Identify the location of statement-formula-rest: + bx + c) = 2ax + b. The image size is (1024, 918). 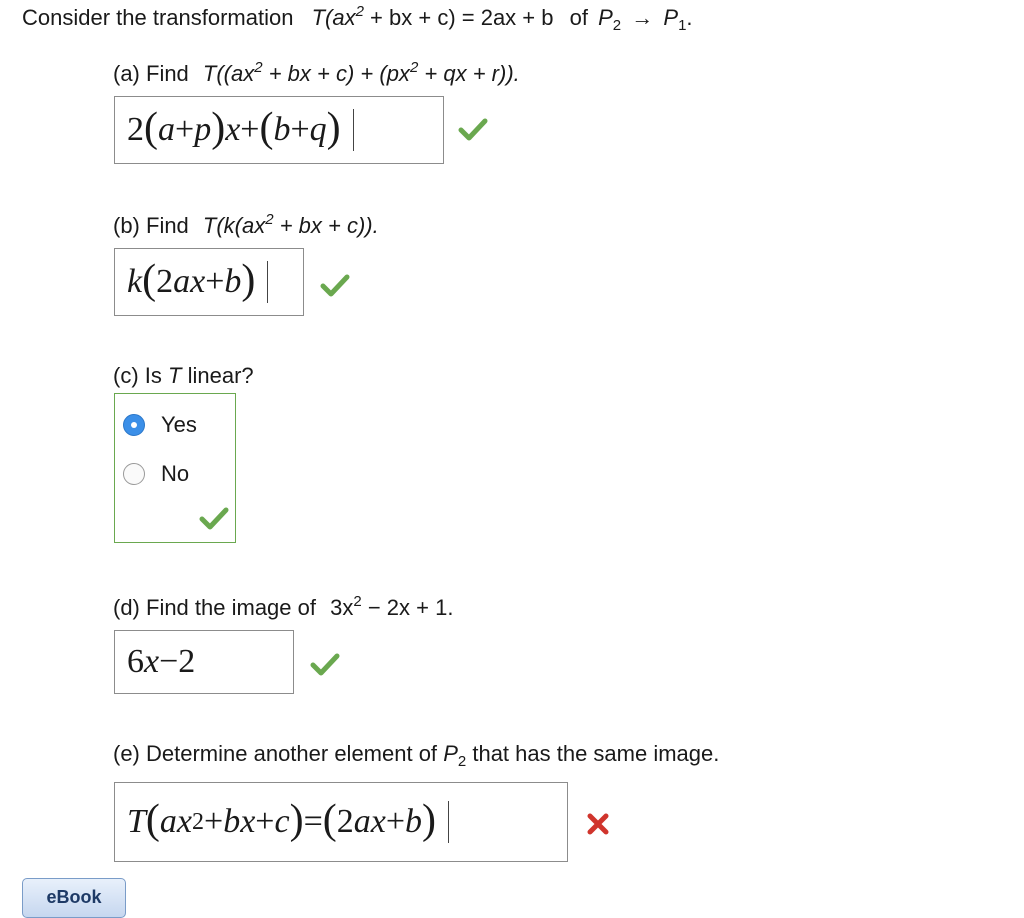
(458, 17).